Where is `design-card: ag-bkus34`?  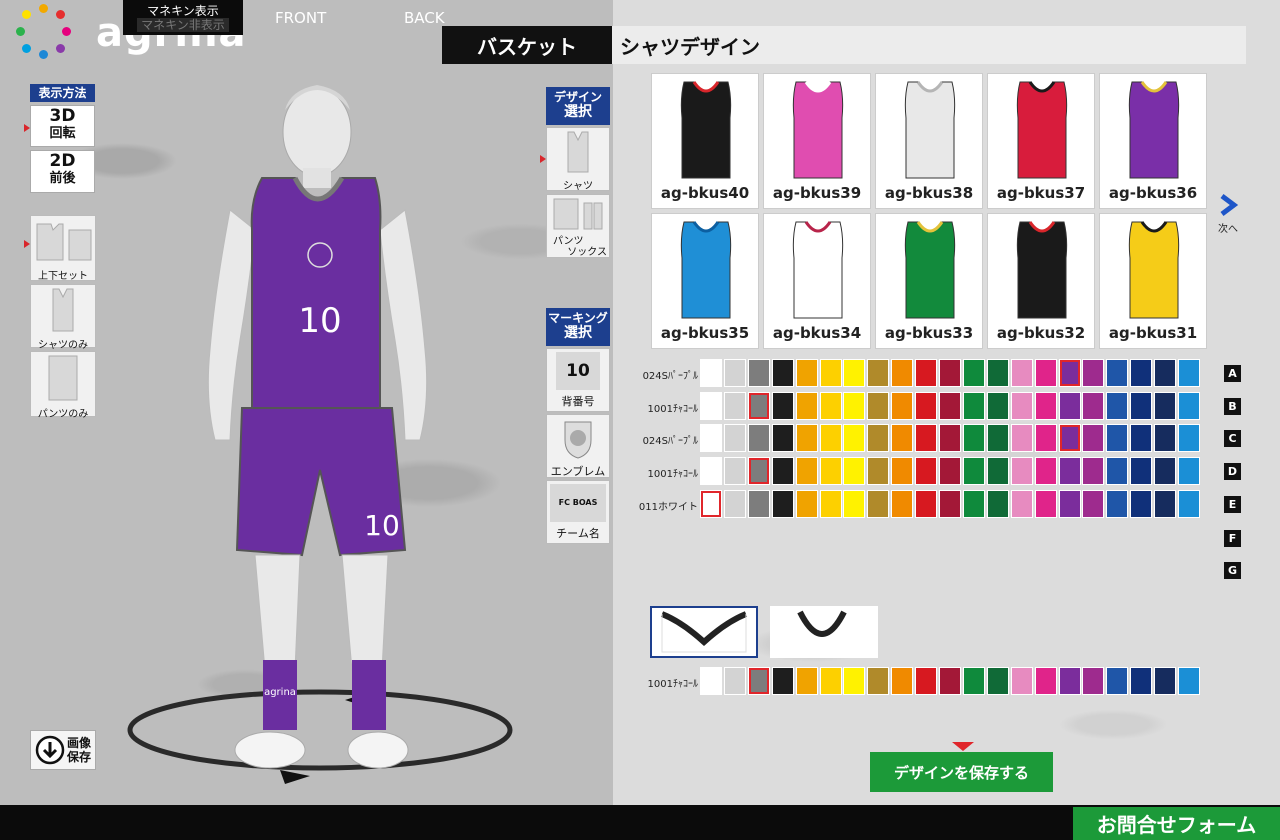
design-card: ag-bkus34 is located at coordinates (817, 281).